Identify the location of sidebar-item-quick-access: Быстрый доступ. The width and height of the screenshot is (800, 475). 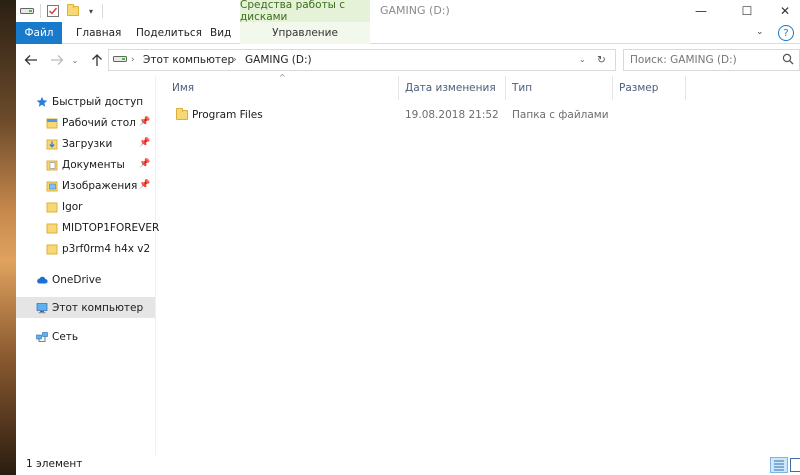
(85, 101).